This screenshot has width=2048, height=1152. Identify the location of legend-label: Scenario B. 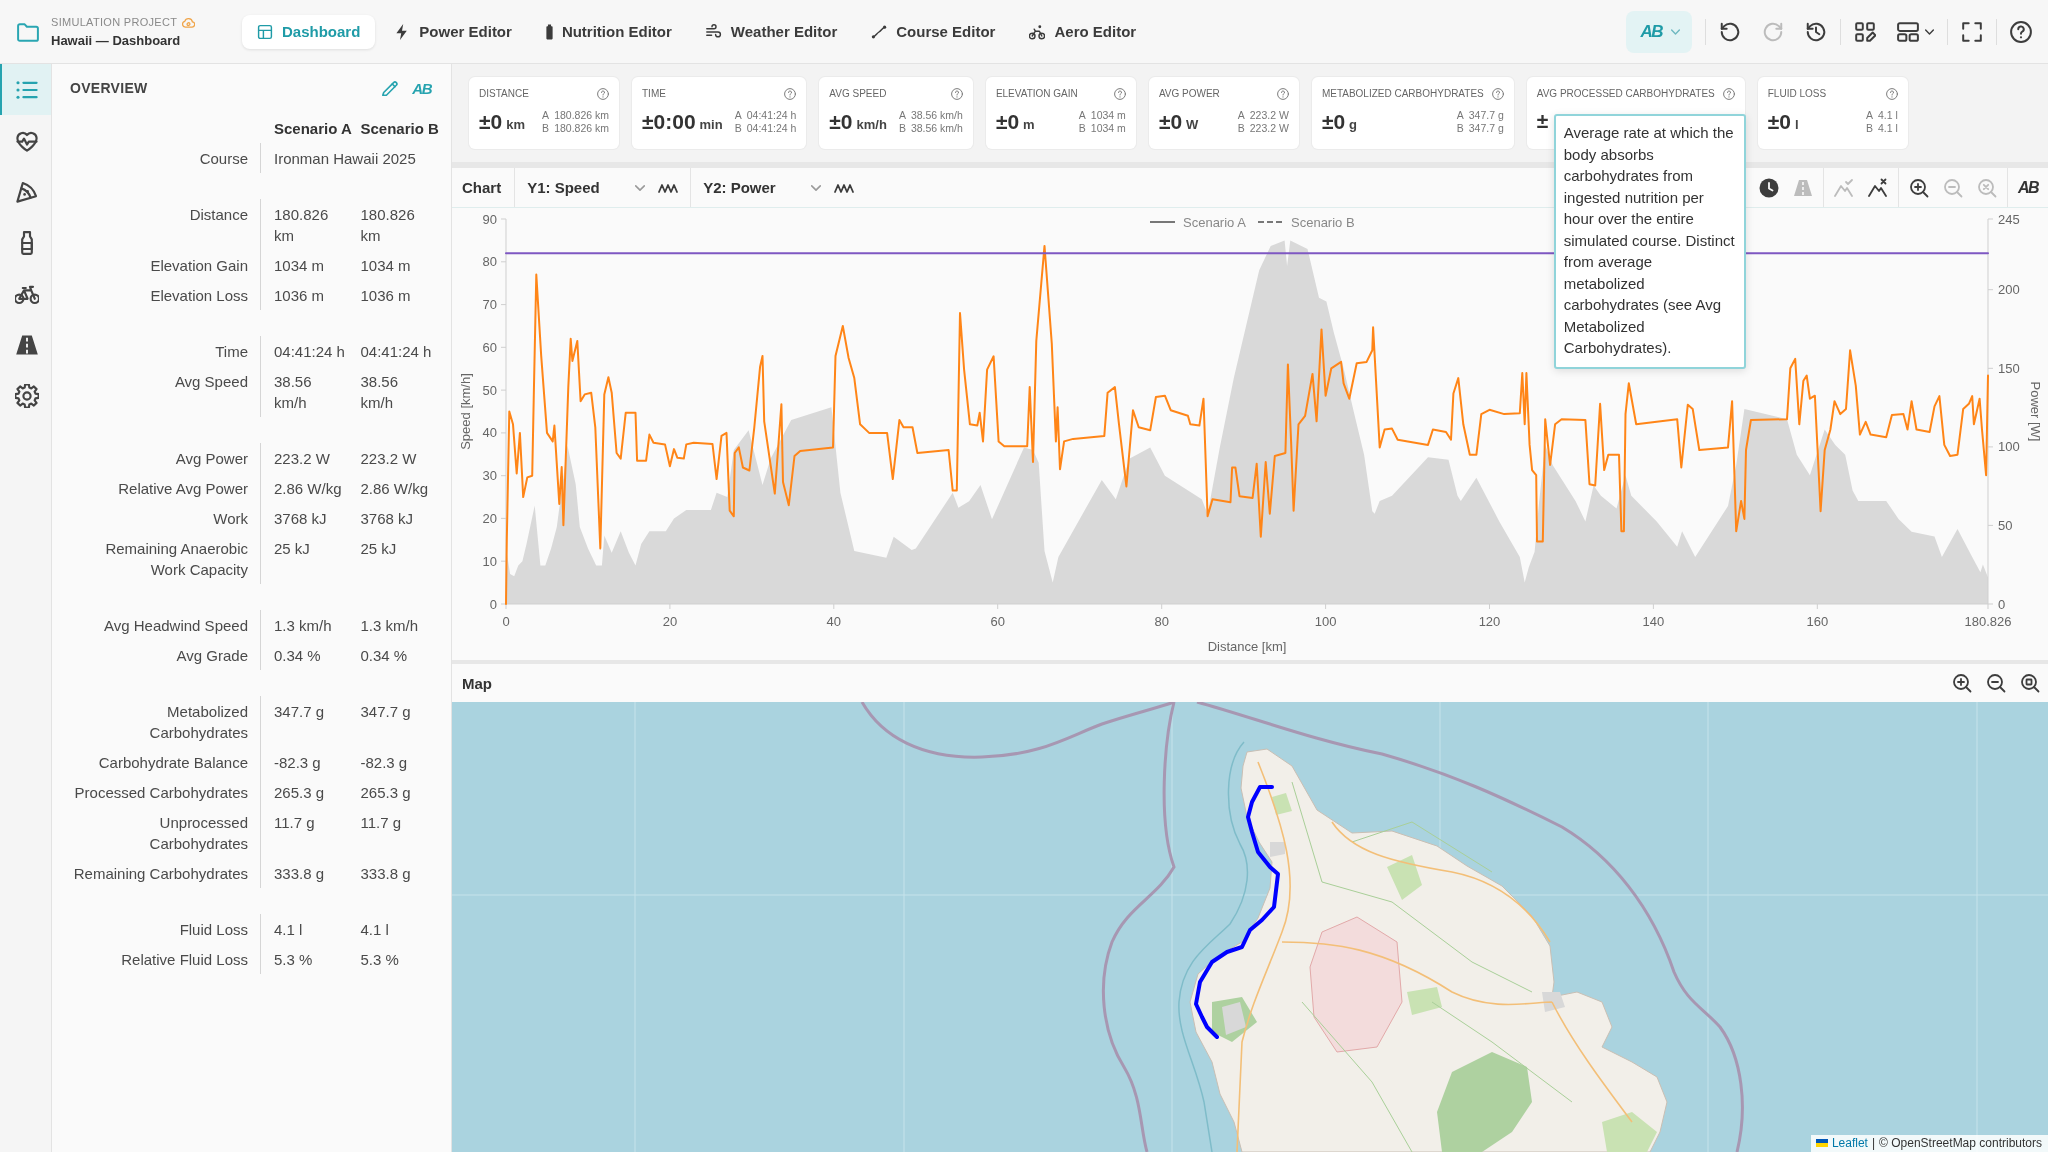
(1323, 222).